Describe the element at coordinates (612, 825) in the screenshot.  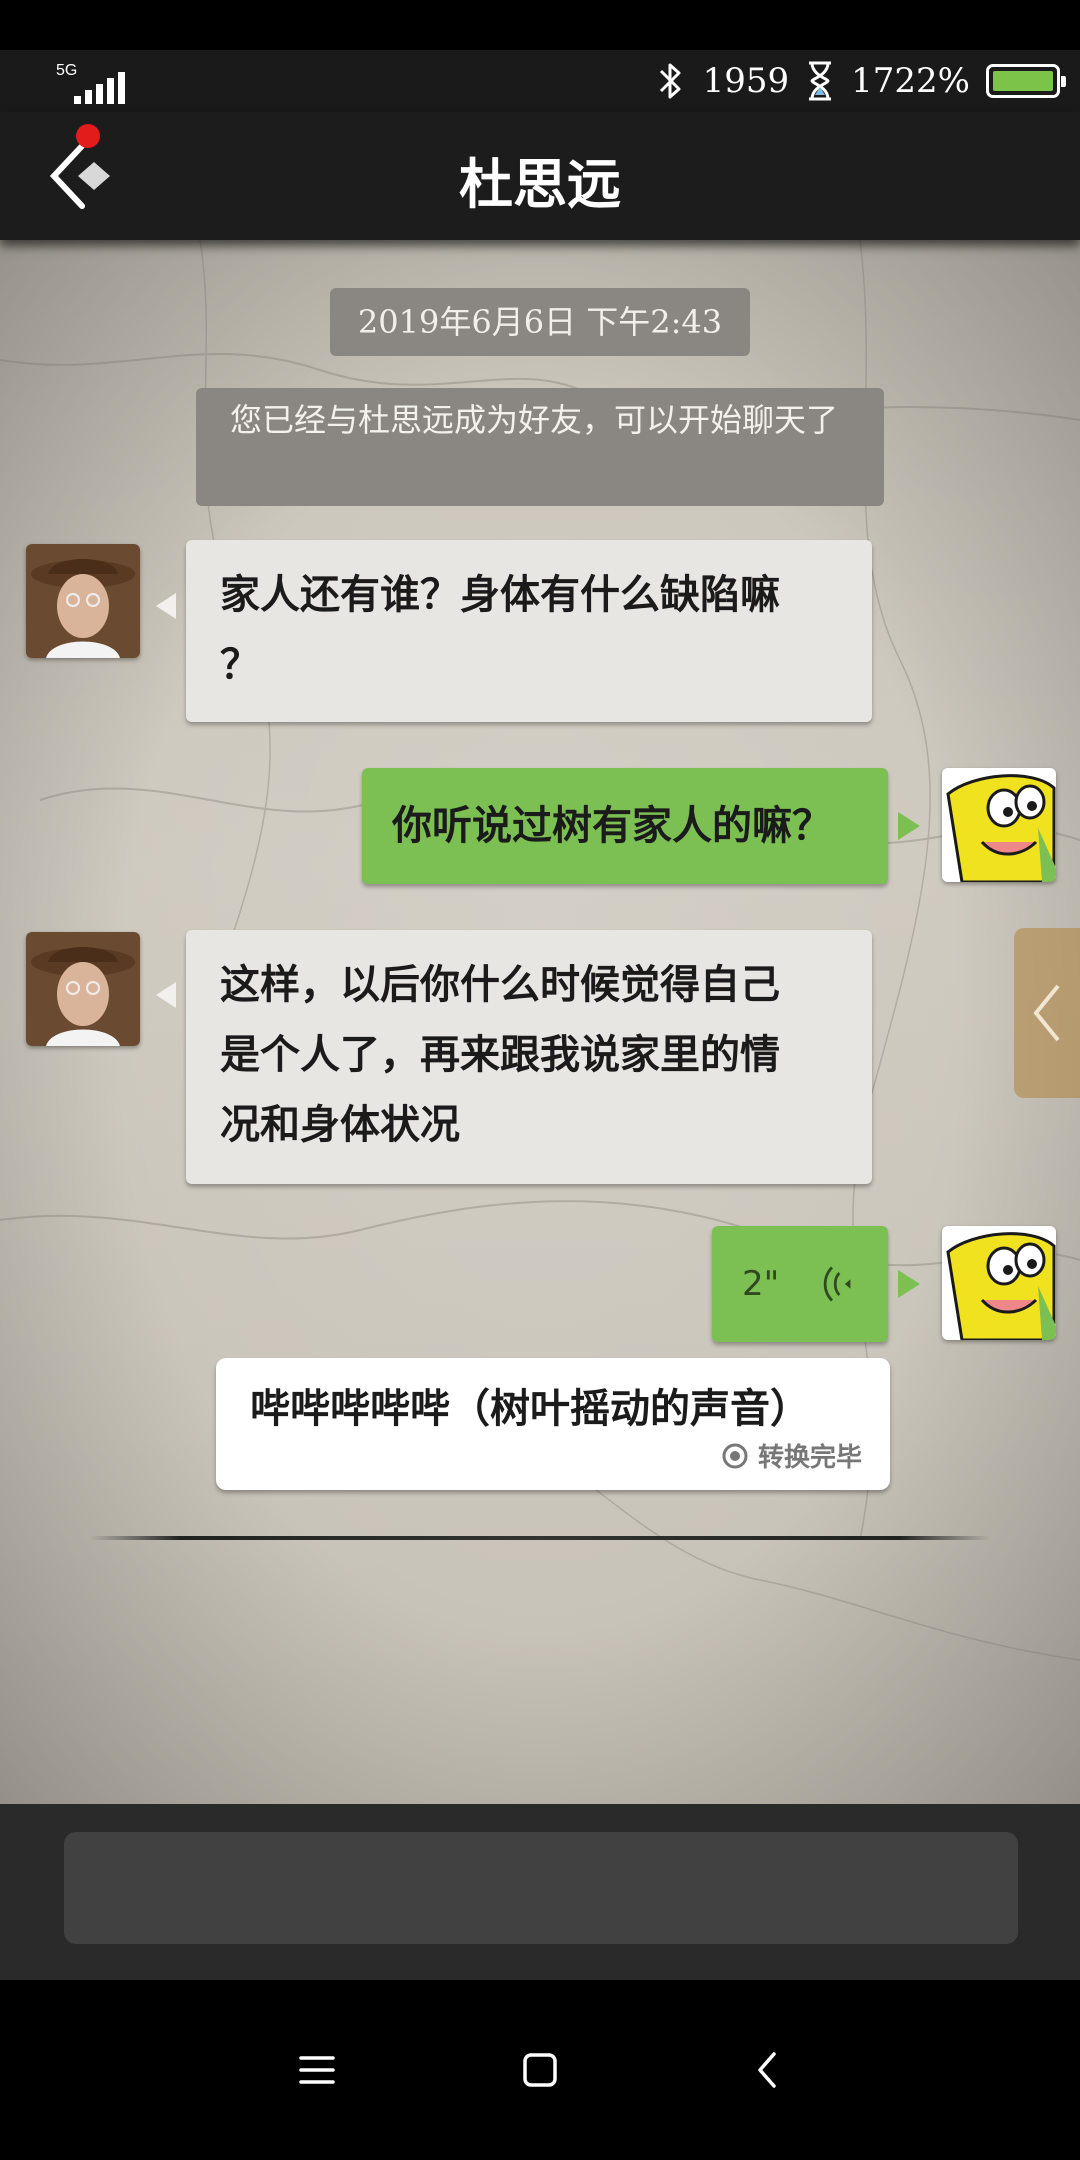
I see `message-text: 你听说过树有家人的嘛？` at that location.